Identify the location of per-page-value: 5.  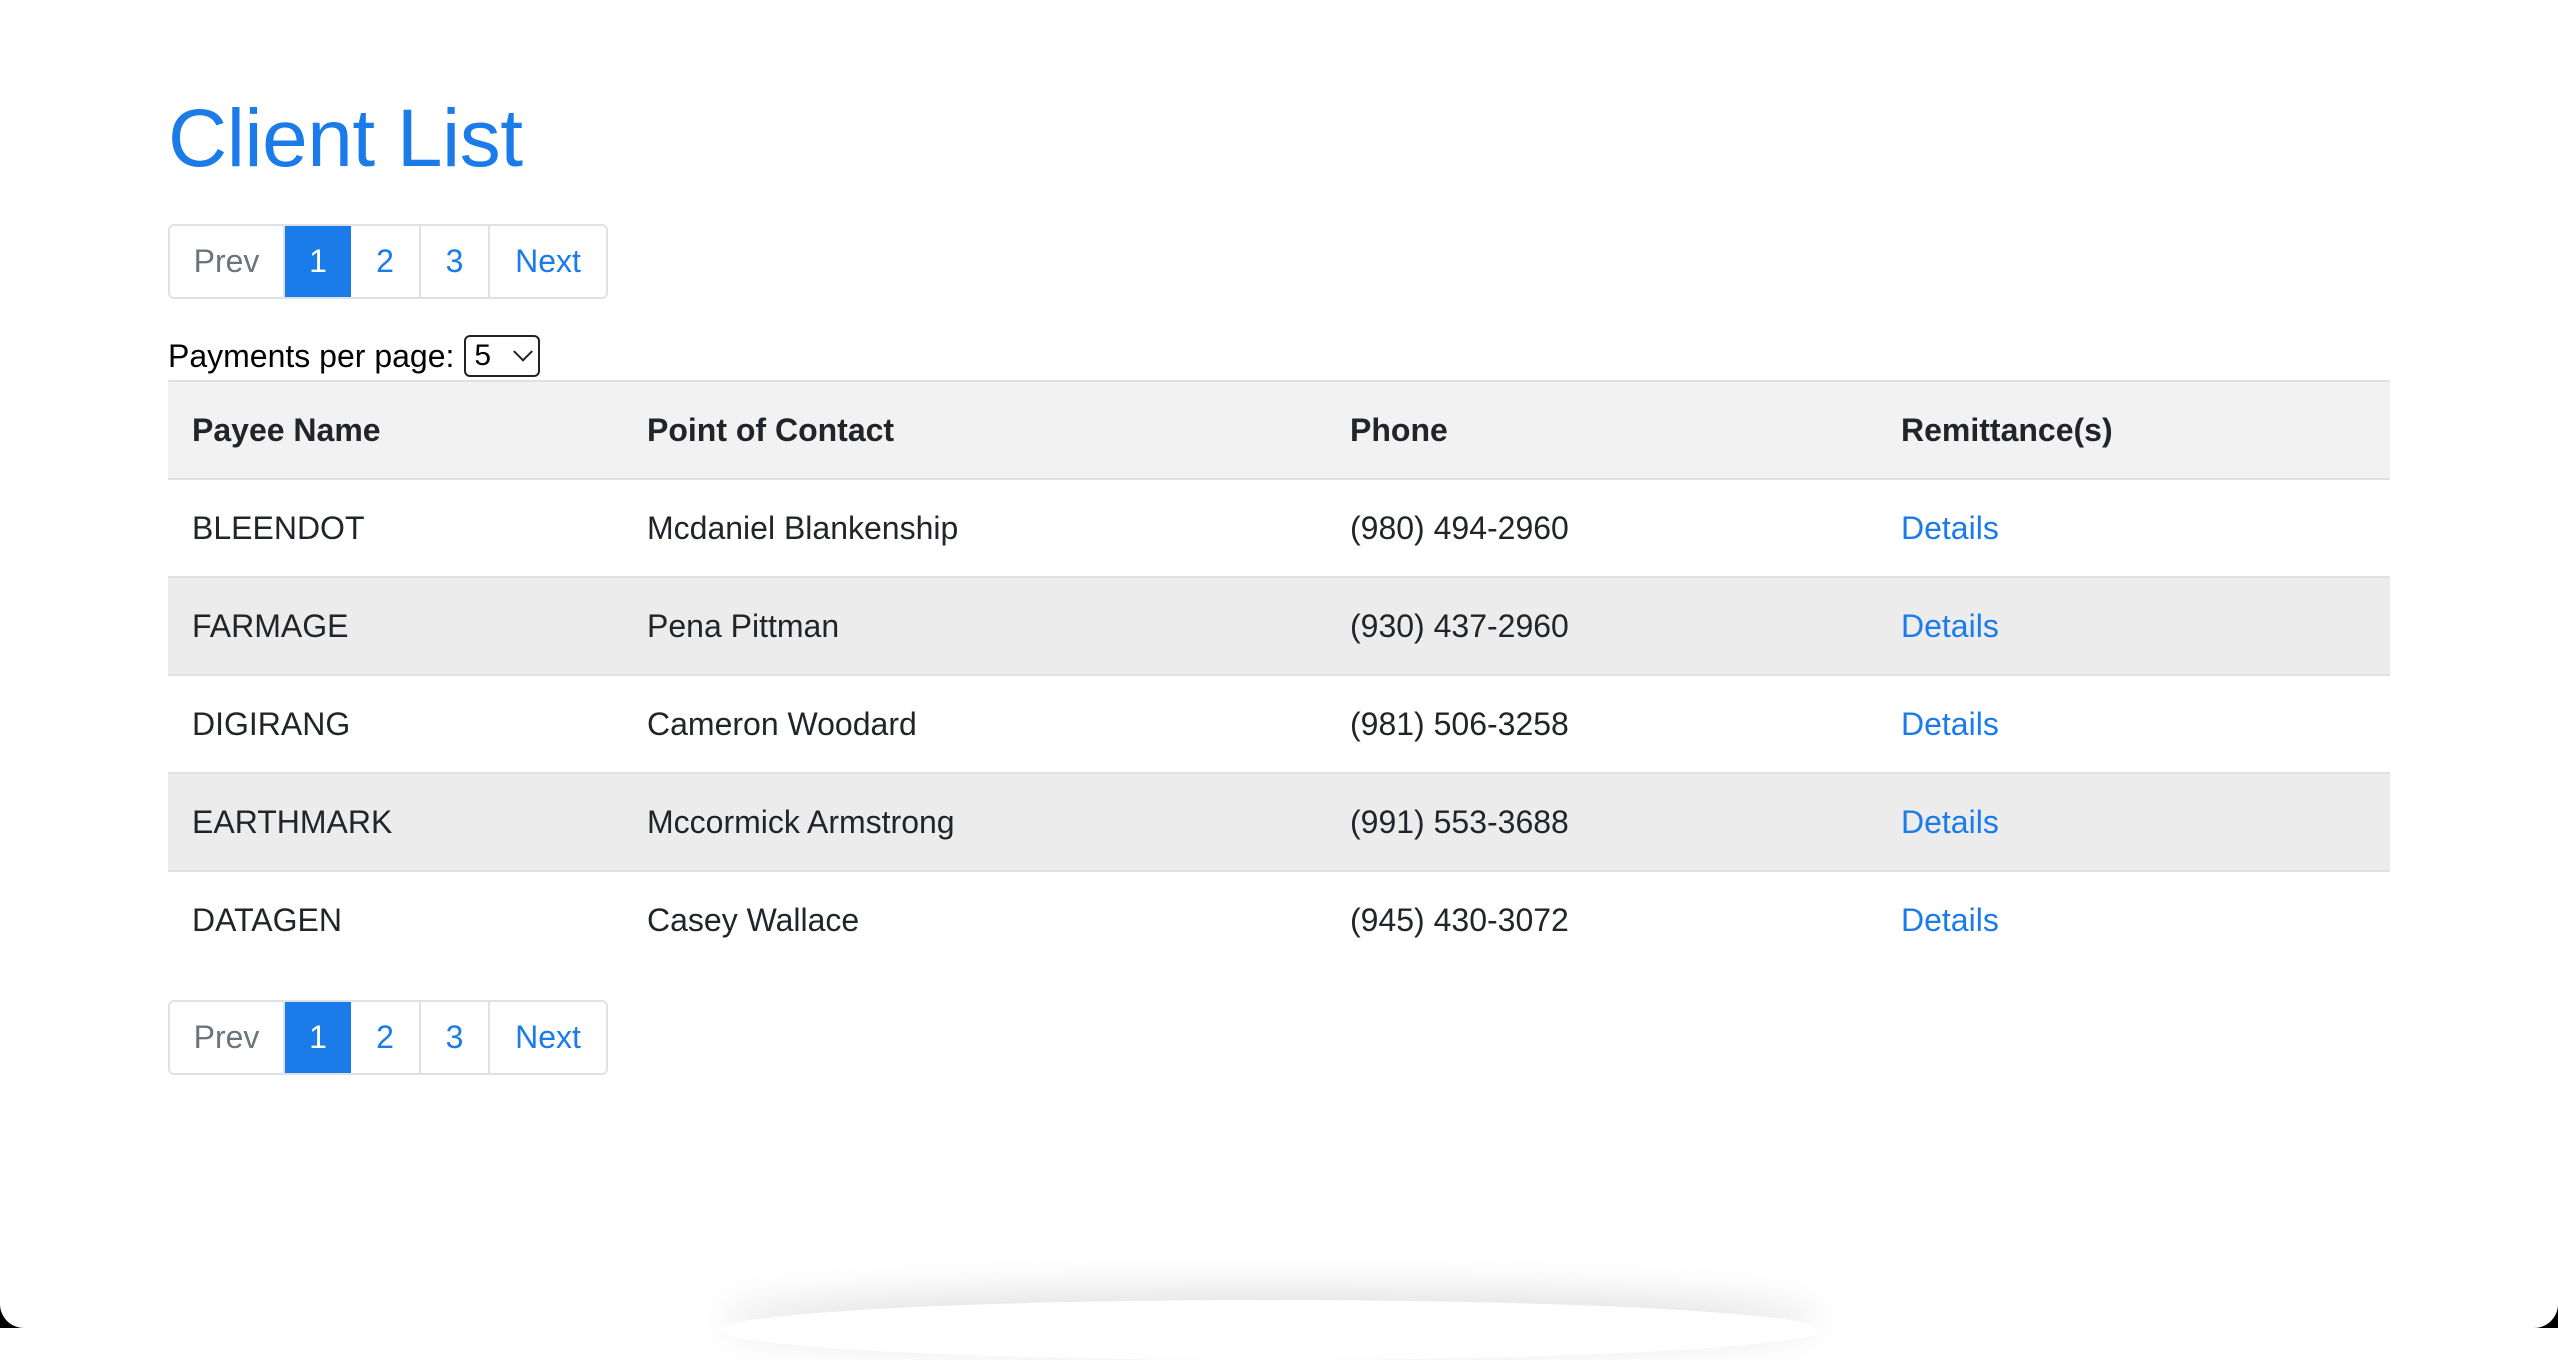
(483, 355).